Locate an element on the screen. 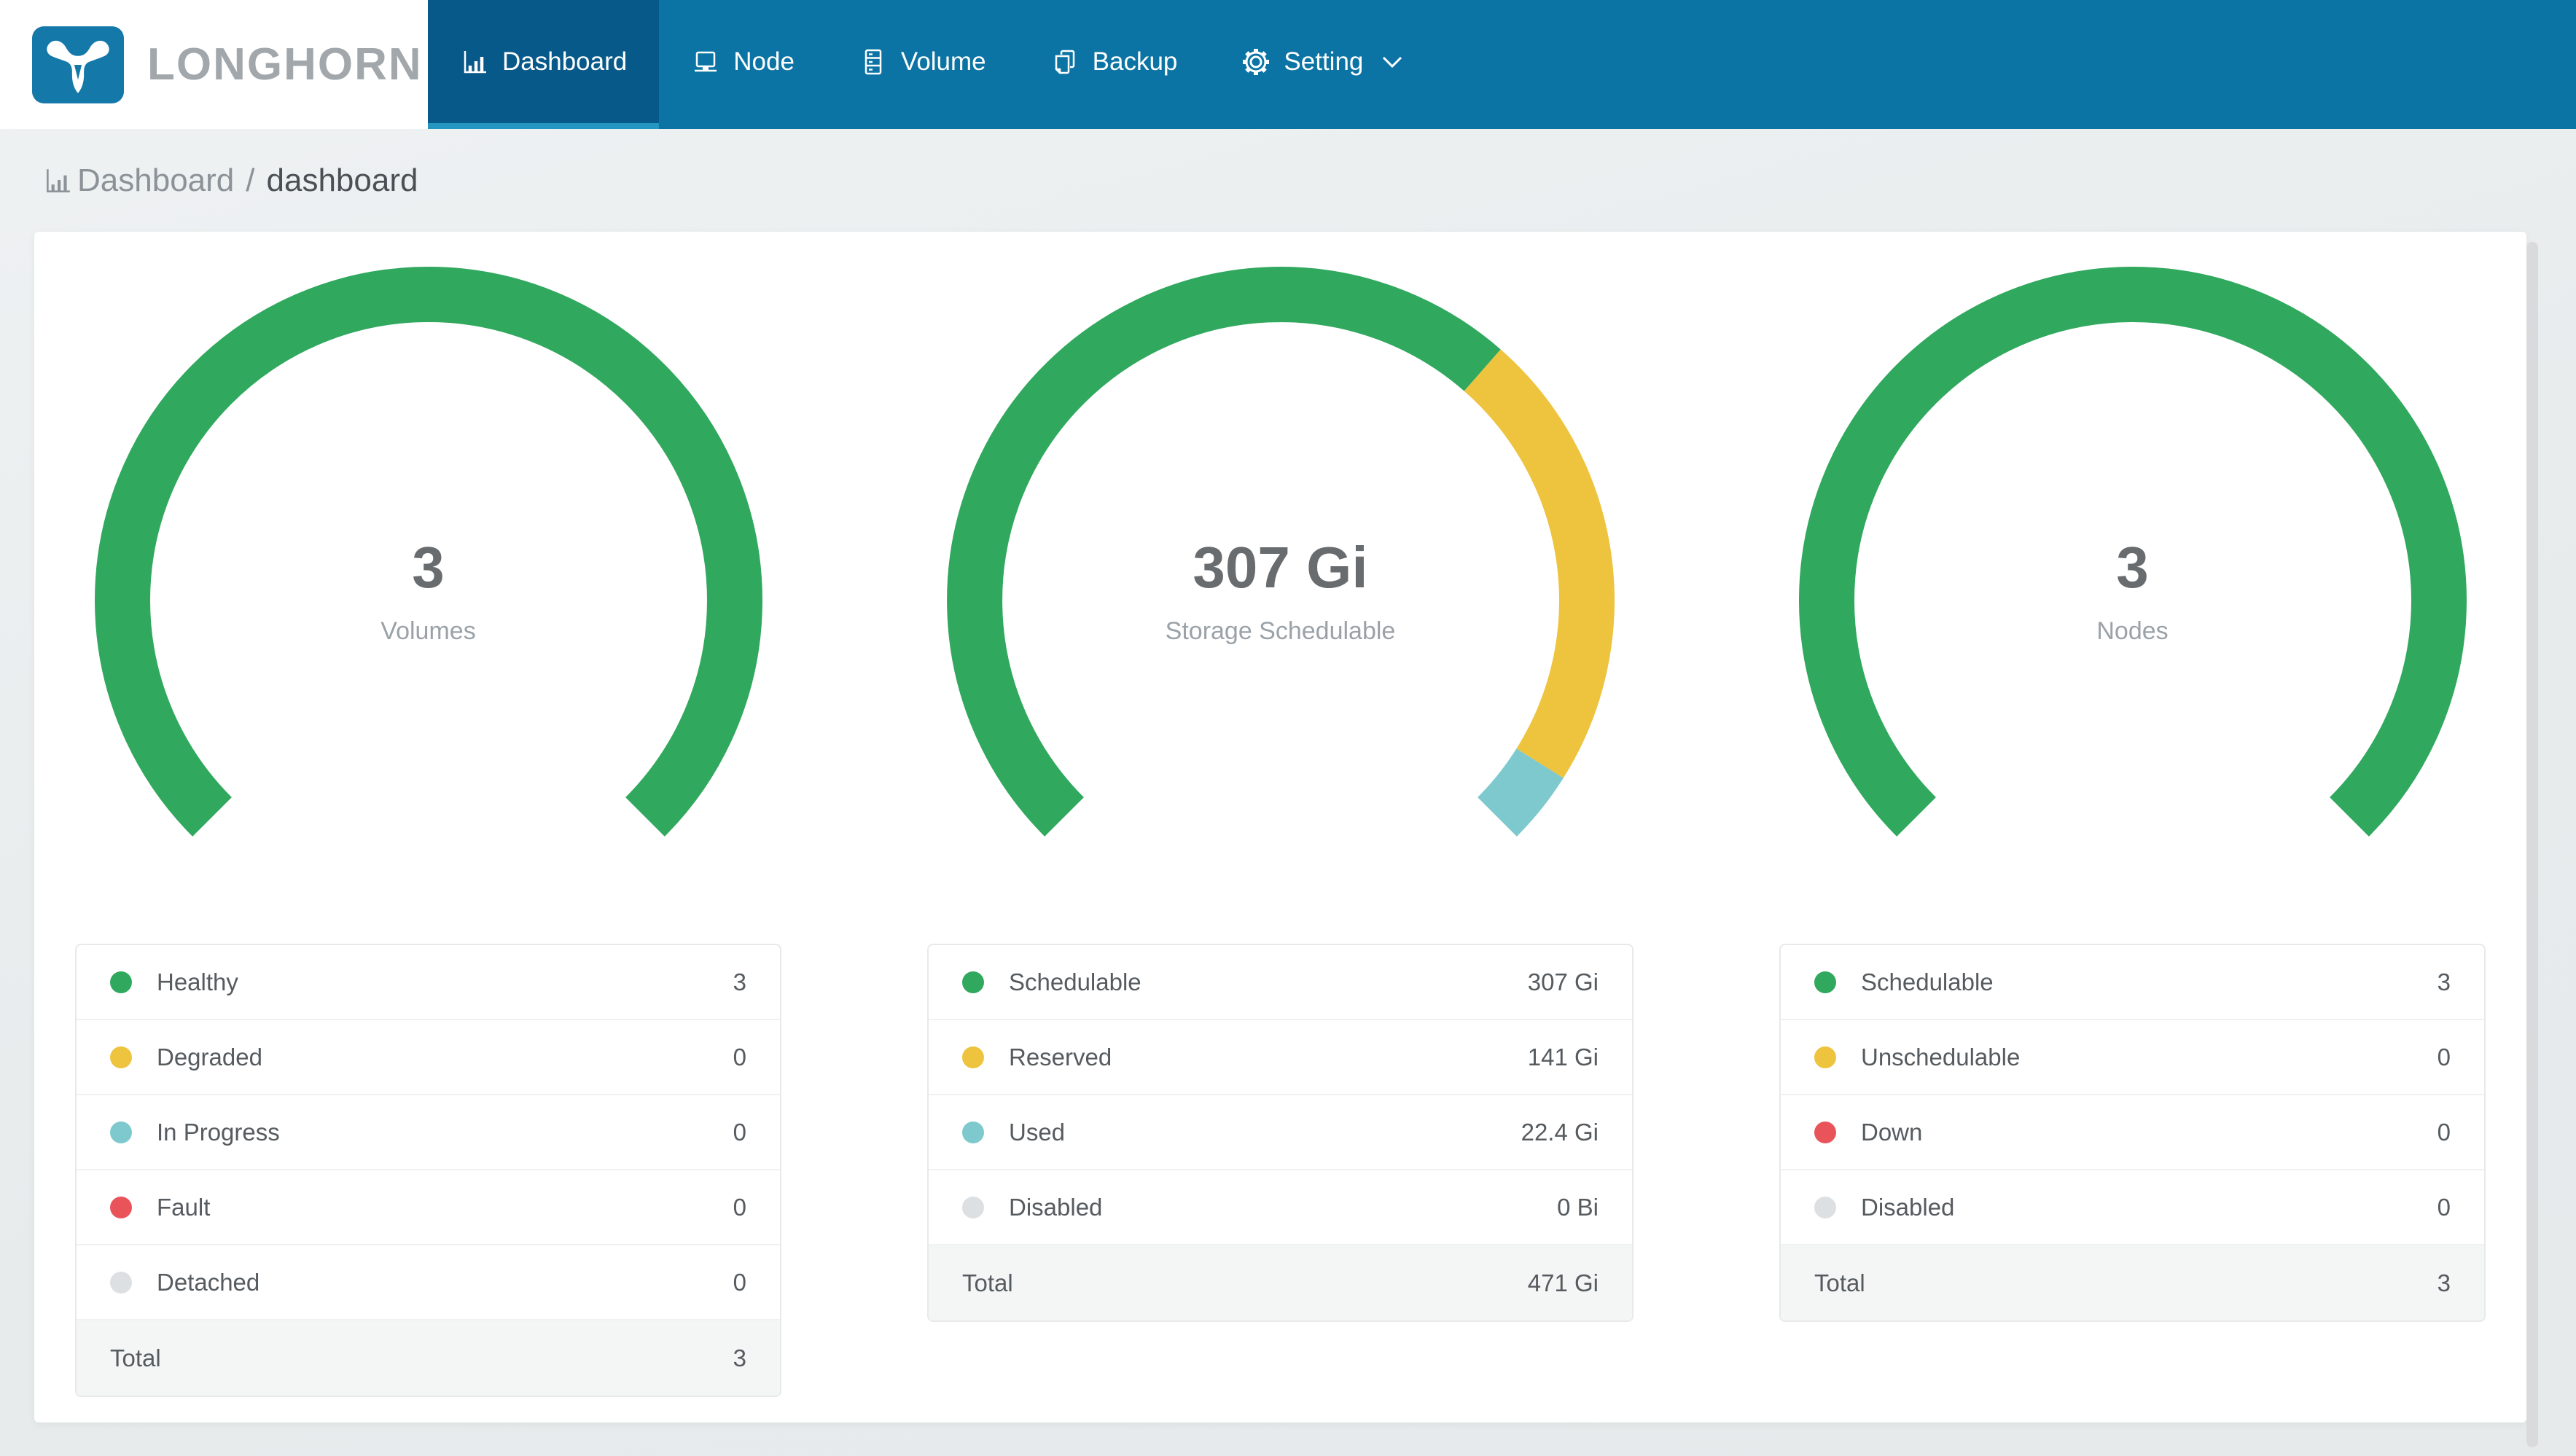  nodes-gauge: 3 Nodes is located at coordinates (2132, 600).